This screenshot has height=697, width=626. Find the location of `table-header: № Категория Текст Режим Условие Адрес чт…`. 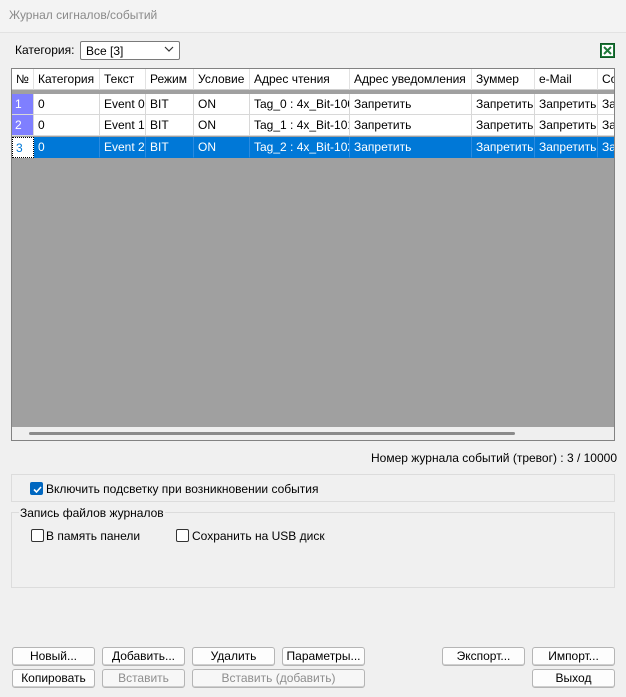

table-header: № Категория Текст Режим Условие Адрес чт… is located at coordinates (313, 79).